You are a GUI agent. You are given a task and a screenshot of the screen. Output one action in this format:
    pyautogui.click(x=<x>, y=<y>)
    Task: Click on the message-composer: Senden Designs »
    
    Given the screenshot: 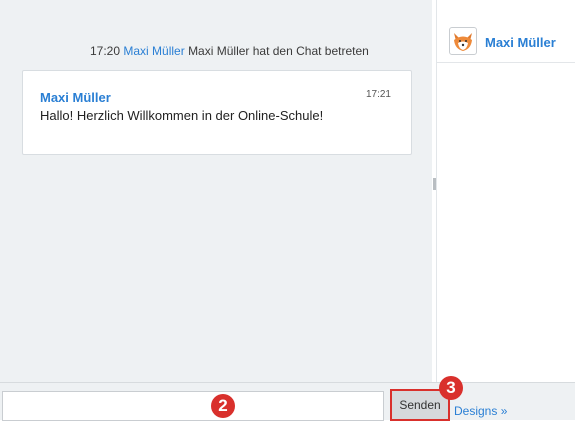 What is the action you would take?
    pyautogui.click(x=287, y=401)
    